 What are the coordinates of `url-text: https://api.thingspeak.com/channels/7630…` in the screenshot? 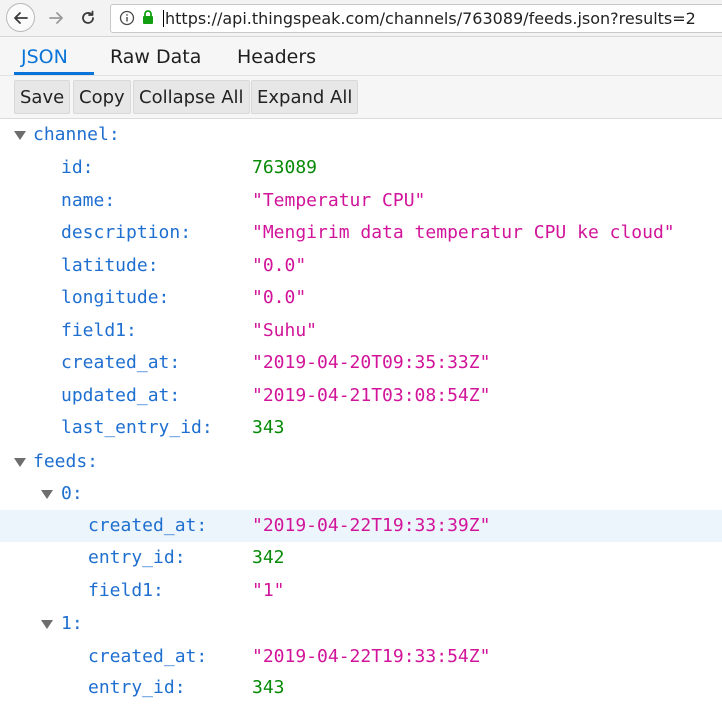 It's located at (429, 18).